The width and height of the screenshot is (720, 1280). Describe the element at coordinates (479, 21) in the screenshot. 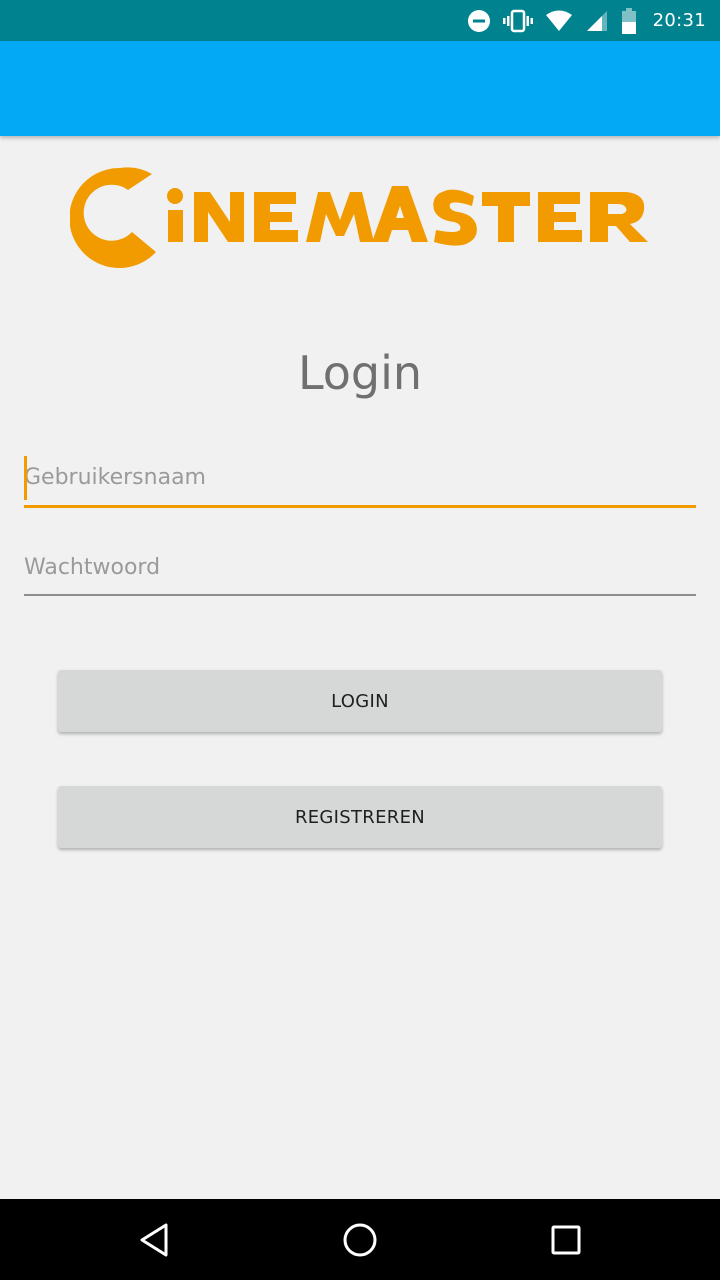

I see `do-not-disturb-icon` at that location.